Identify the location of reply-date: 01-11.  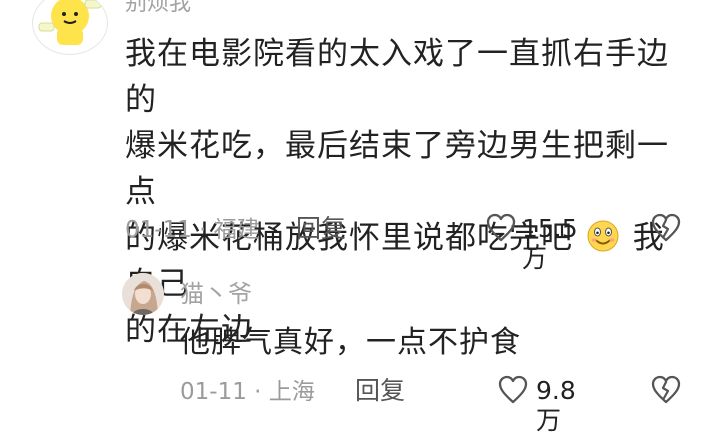
(213, 392).